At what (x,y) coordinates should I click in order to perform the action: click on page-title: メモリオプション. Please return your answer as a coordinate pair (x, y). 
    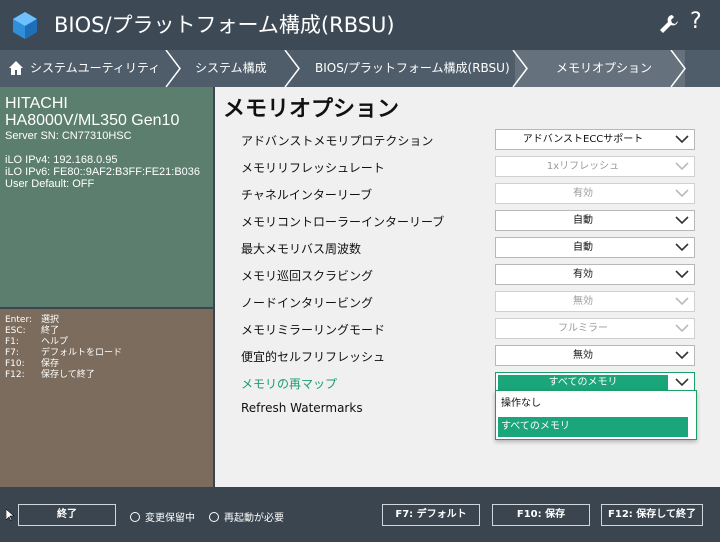
    Looking at the image, I should click on (311, 109).